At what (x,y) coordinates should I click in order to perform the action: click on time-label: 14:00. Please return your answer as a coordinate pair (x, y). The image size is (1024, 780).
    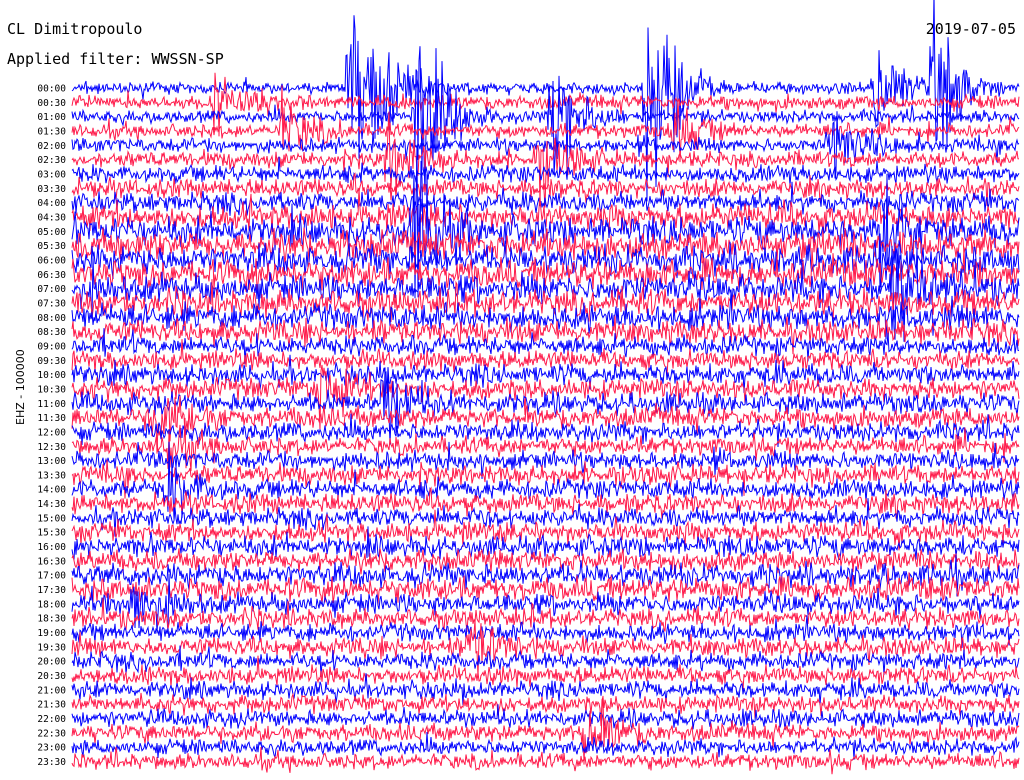
    Looking at the image, I should click on (51, 490).